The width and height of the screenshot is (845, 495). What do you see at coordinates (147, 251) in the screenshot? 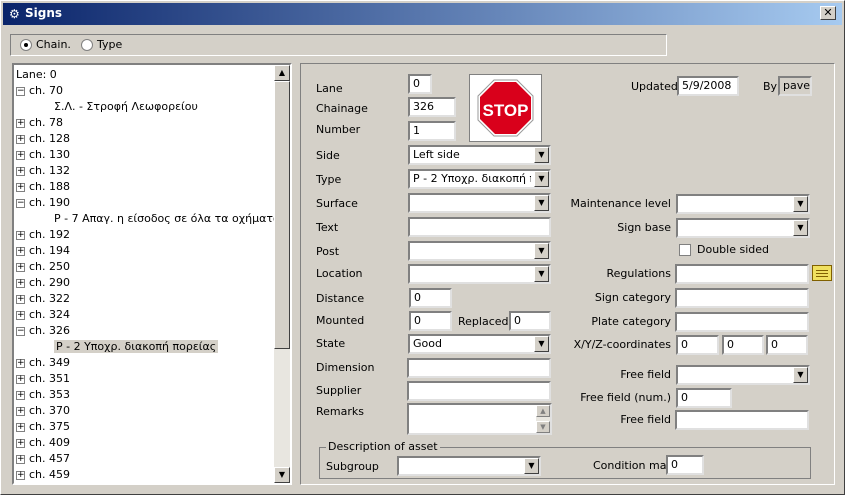
I see `tree-chainage-node: + ch. 194` at bounding box center [147, 251].